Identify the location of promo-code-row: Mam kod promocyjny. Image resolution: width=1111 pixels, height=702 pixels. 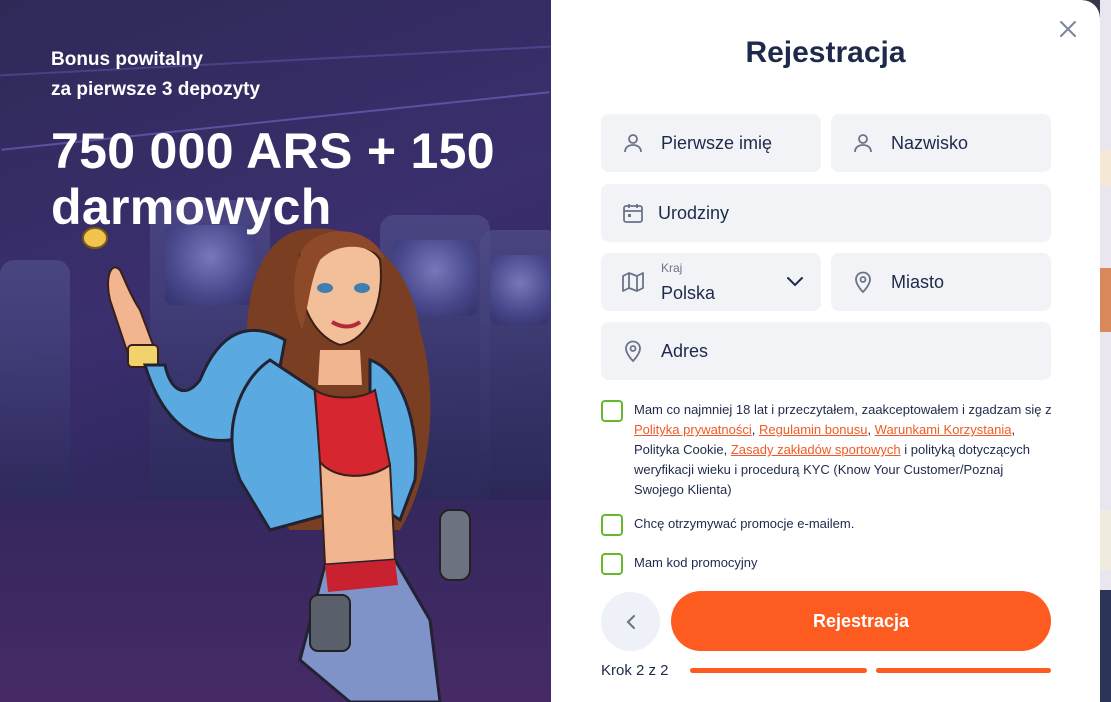
(827, 564).